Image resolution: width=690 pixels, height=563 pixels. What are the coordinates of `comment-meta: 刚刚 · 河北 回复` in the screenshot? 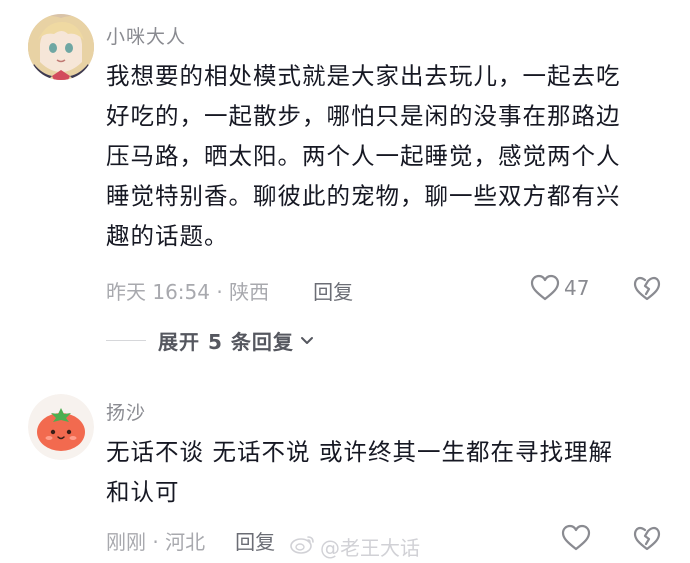 It's located at (190, 540).